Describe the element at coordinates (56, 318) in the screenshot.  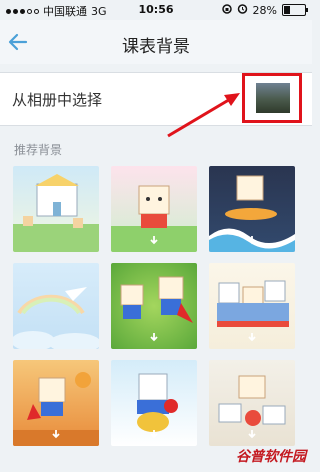
I see `rainbow-sky-illustration` at that location.